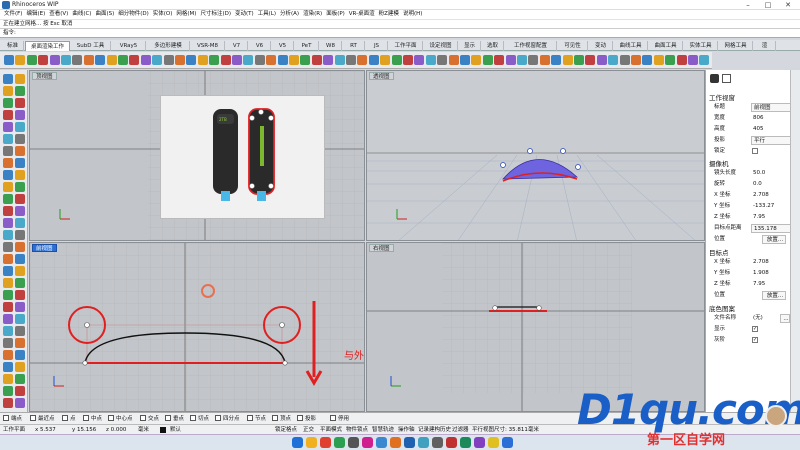 The height and width of the screenshot is (450, 800). What do you see at coordinates (493, 46) in the screenshot?
I see `tab-select: 选取` at bounding box center [493, 46].